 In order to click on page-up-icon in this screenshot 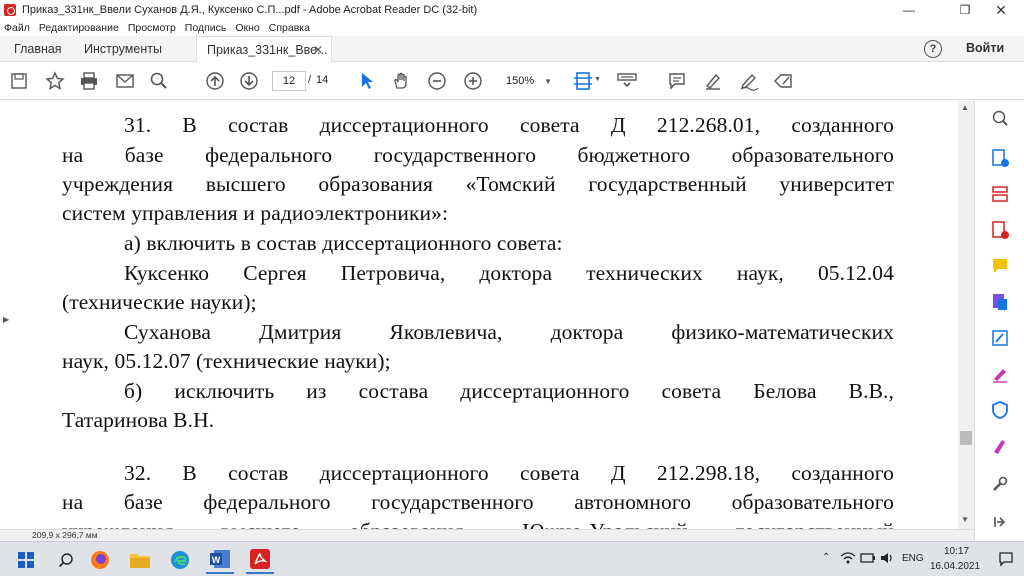, I will do `click(215, 81)`.